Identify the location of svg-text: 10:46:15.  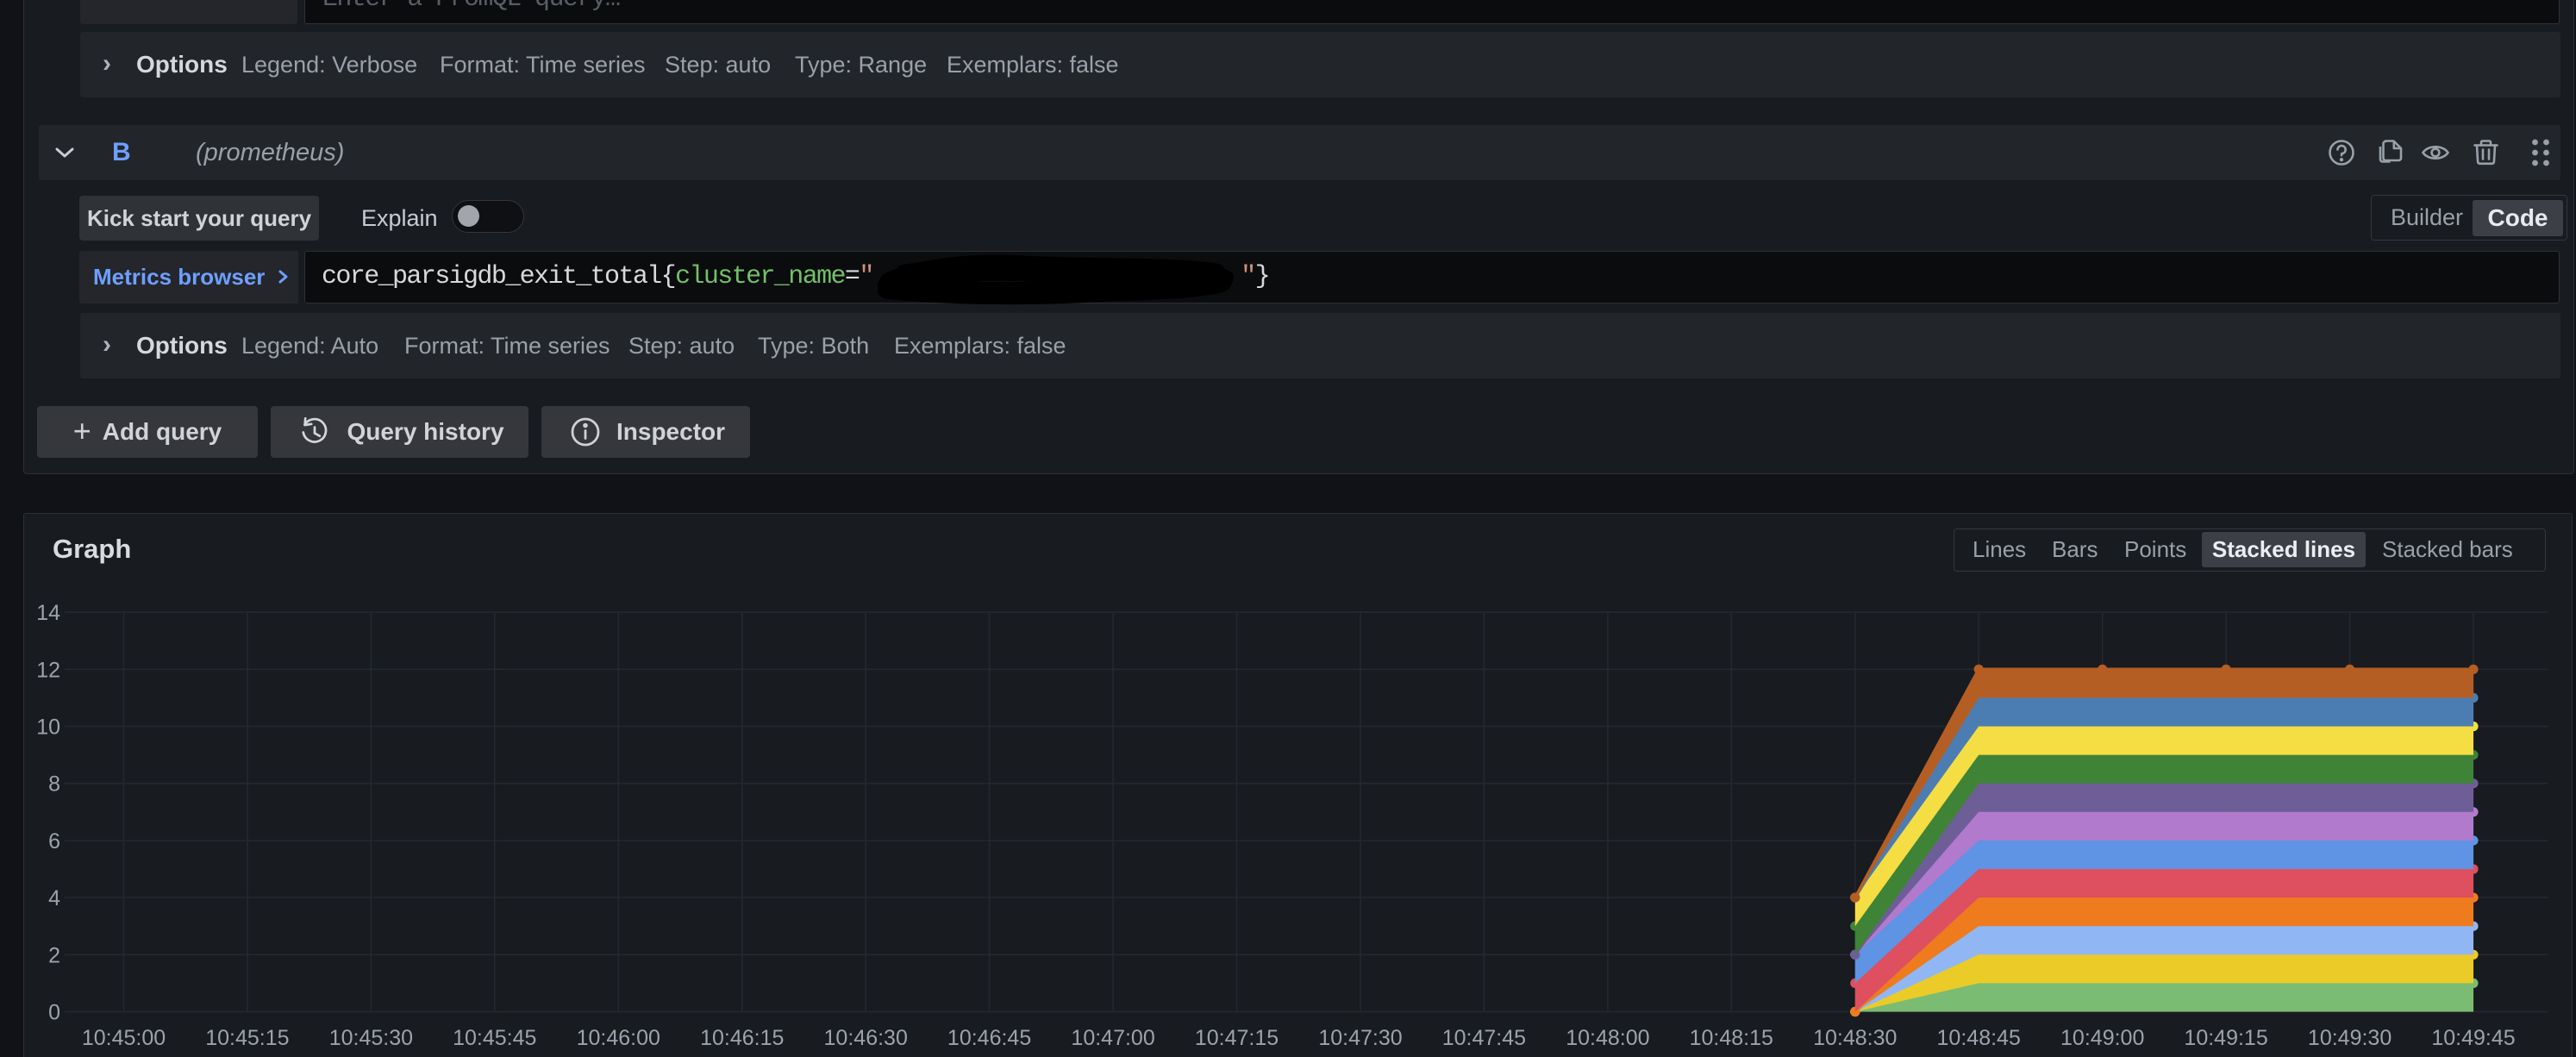
(742, 1038).